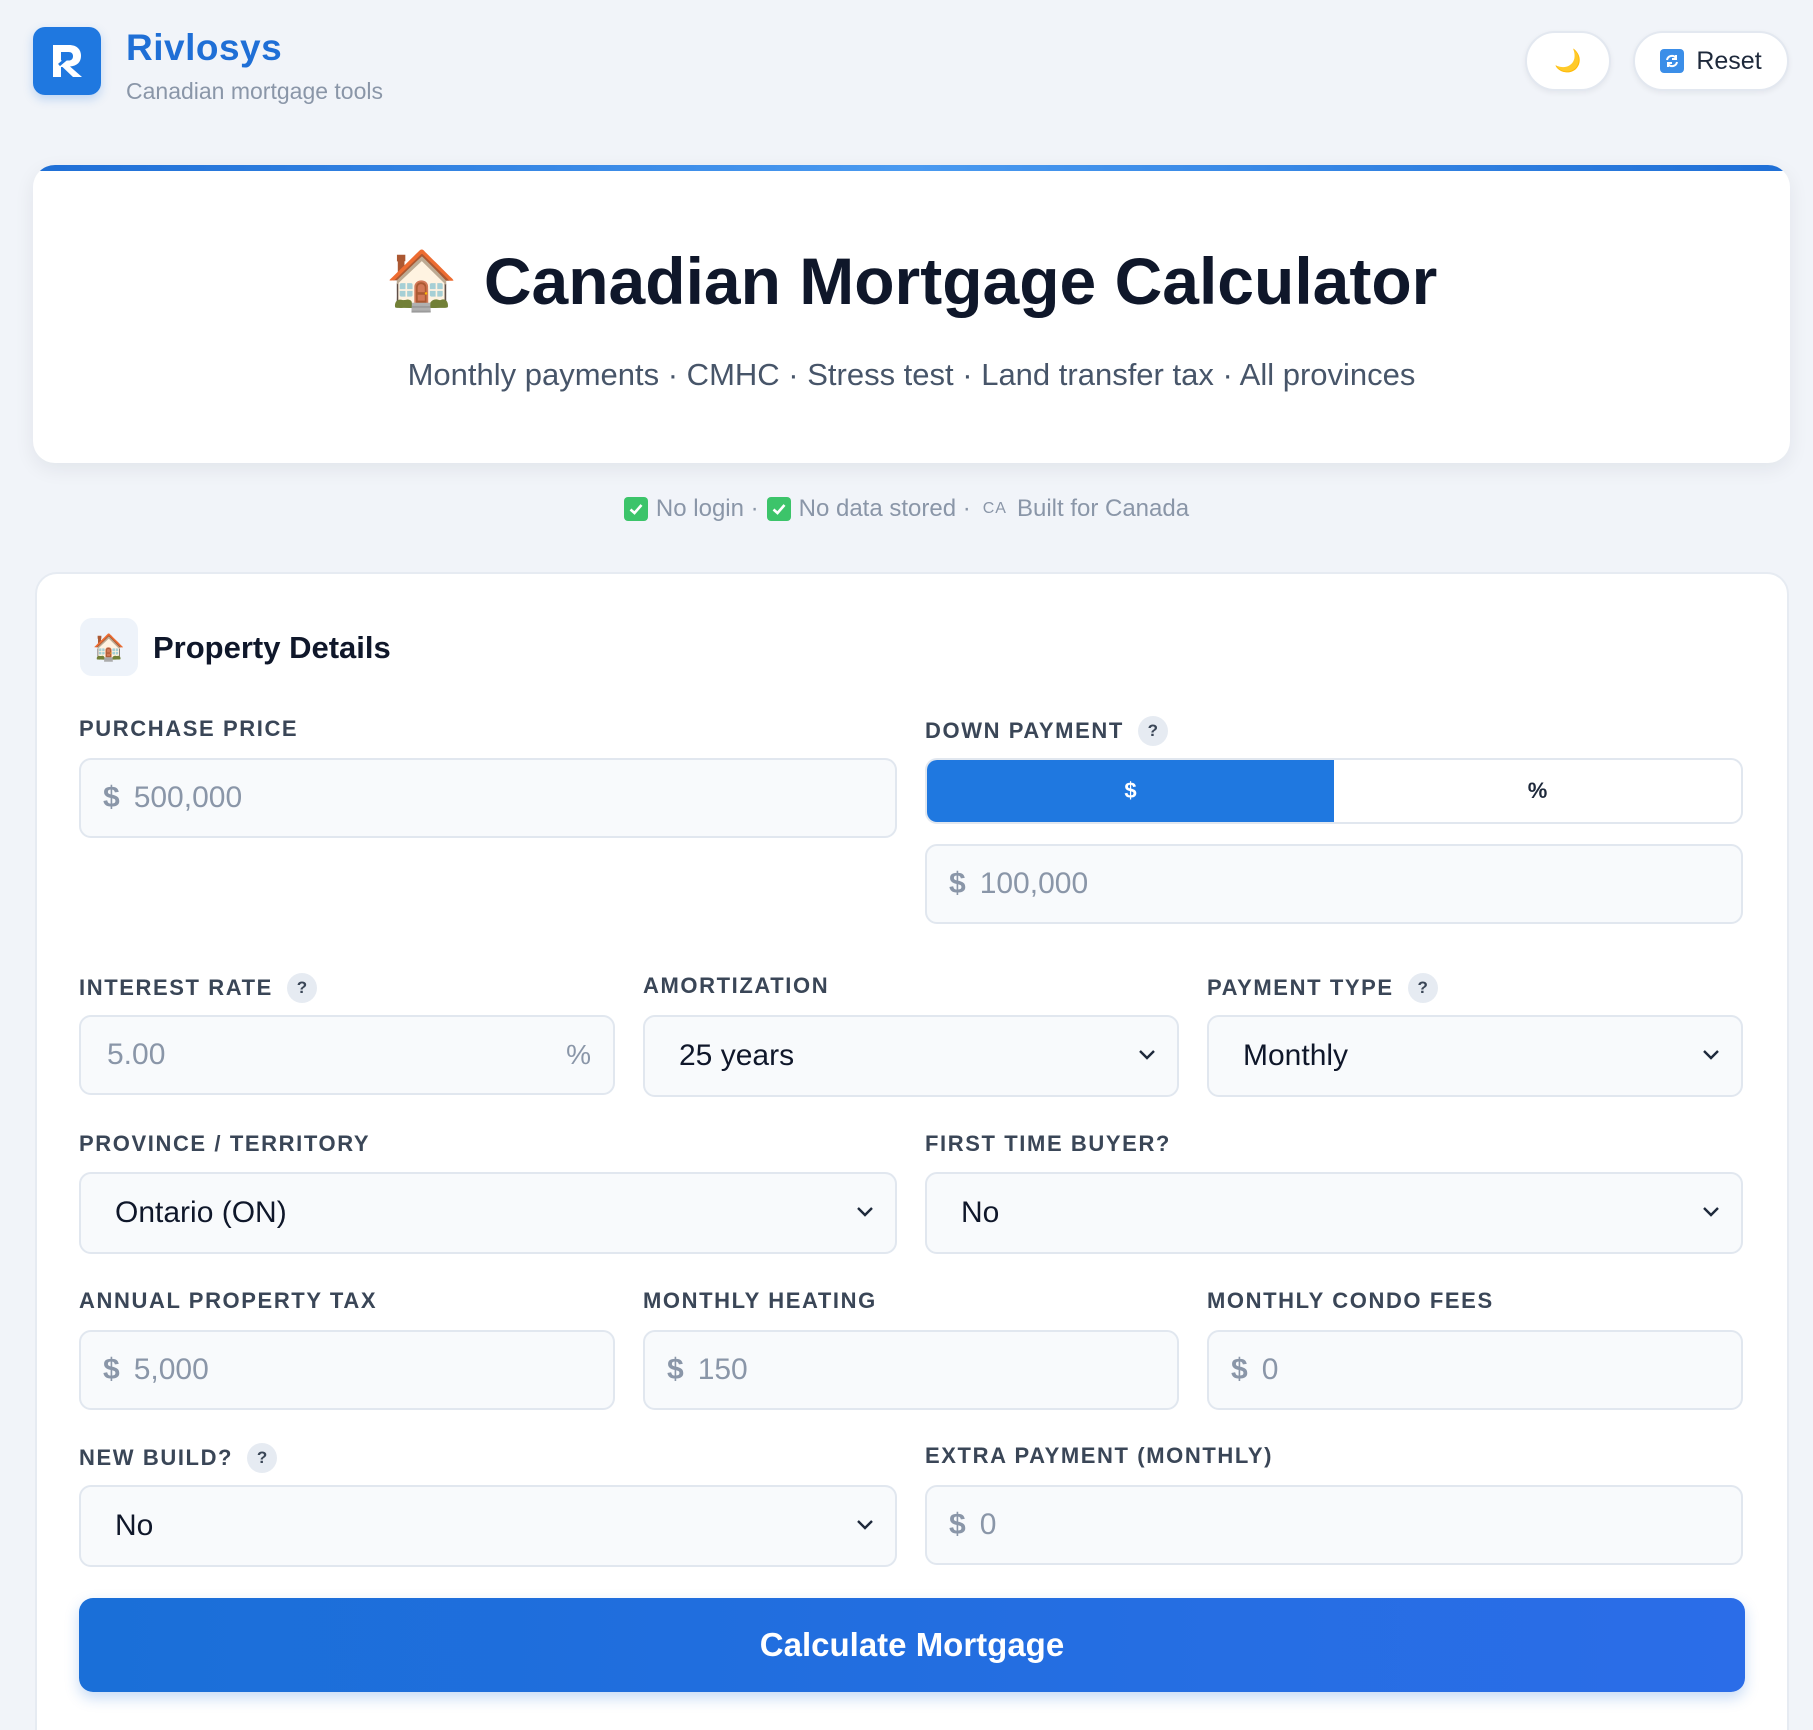  What do you see at coordinates (911, 1370) in the screenshot?
I see `heating-input: $ 150` at bounding box center [911, 1370].